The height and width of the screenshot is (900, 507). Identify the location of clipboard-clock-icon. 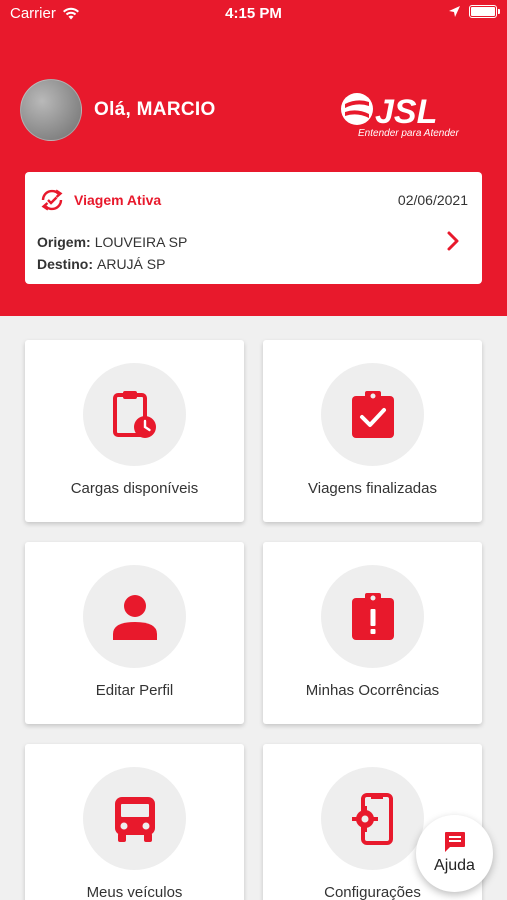
(134, 414).